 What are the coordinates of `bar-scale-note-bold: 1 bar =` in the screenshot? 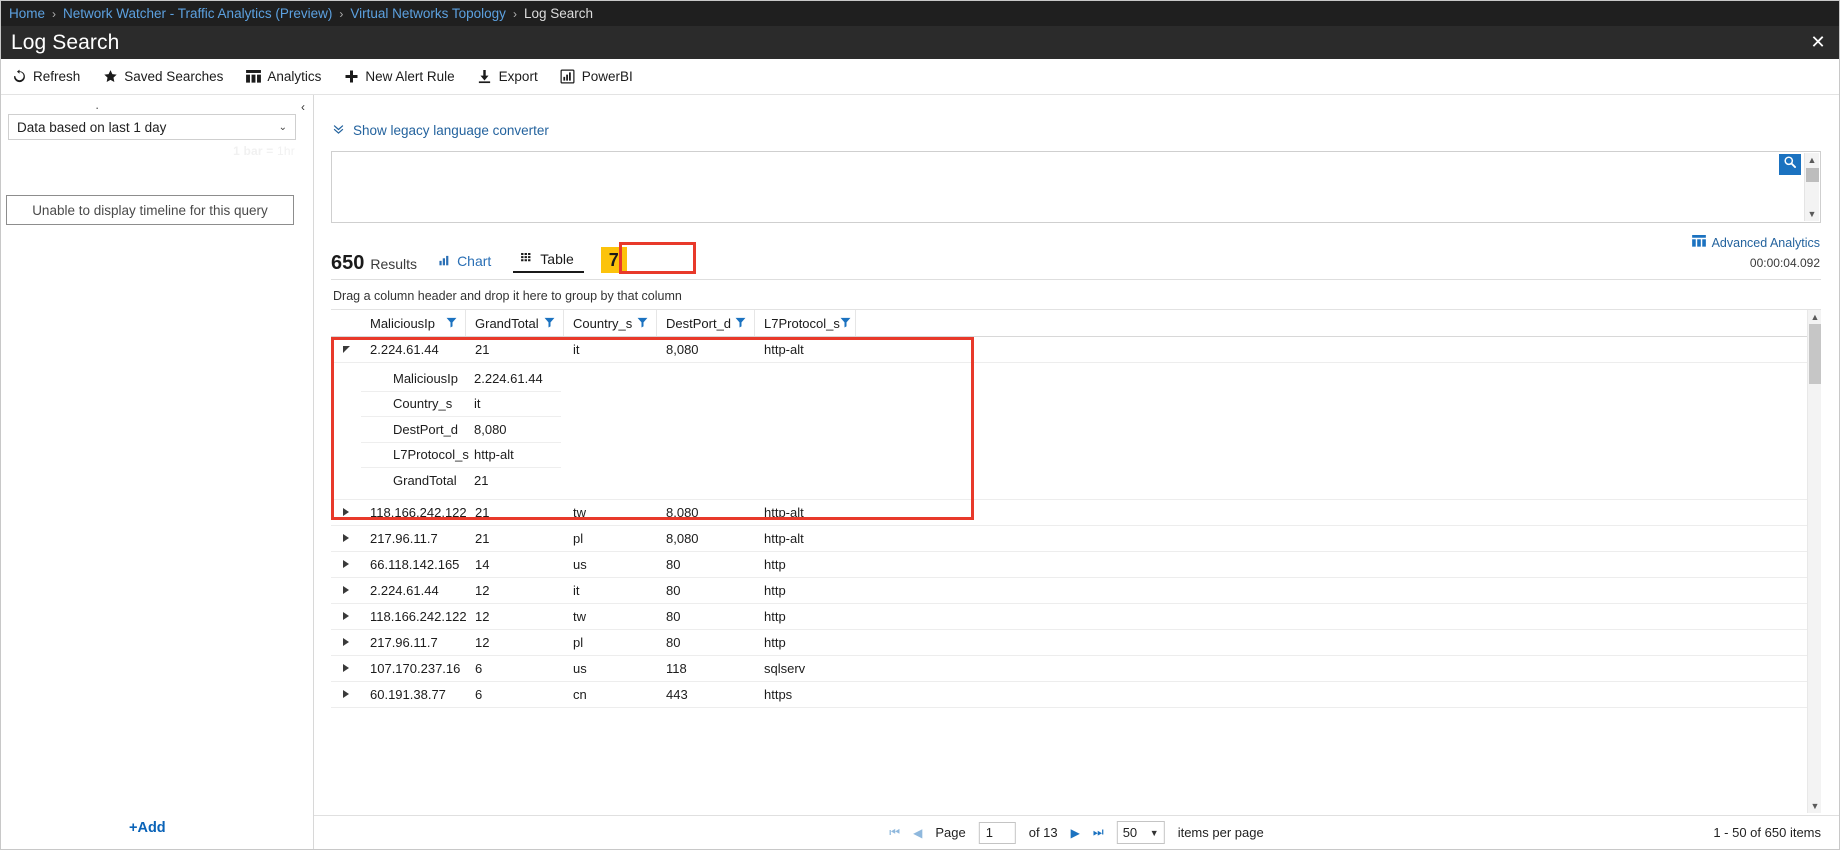 It's located at (253, 151).